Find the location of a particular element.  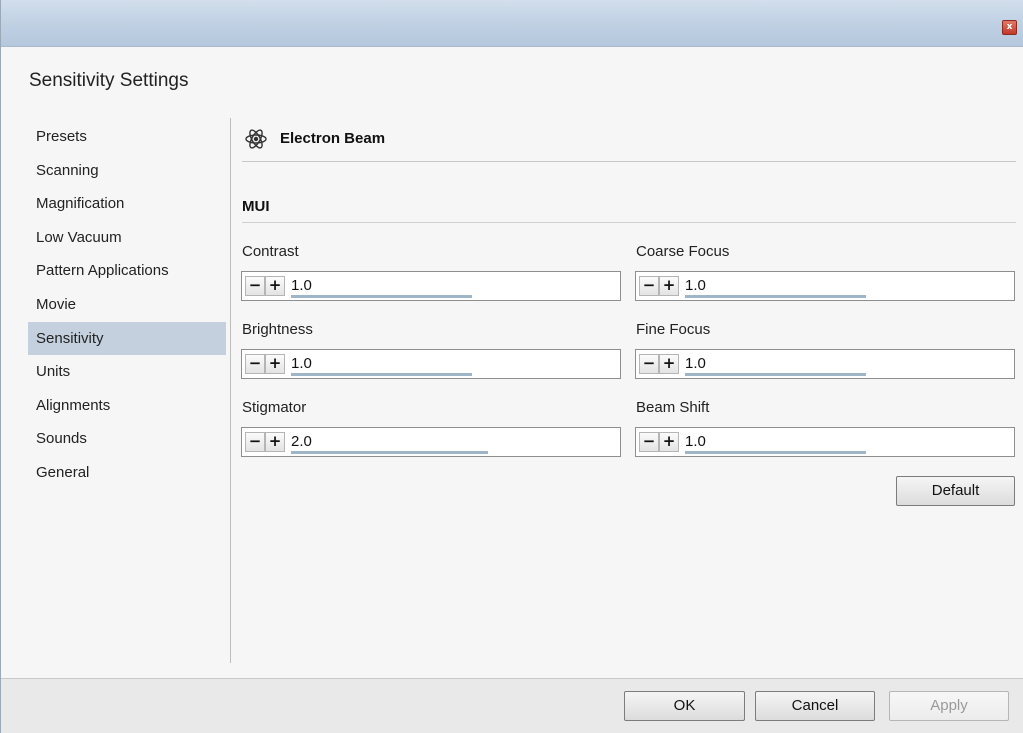

contrast-decrement-button: − is located at coordinates (255, 286).